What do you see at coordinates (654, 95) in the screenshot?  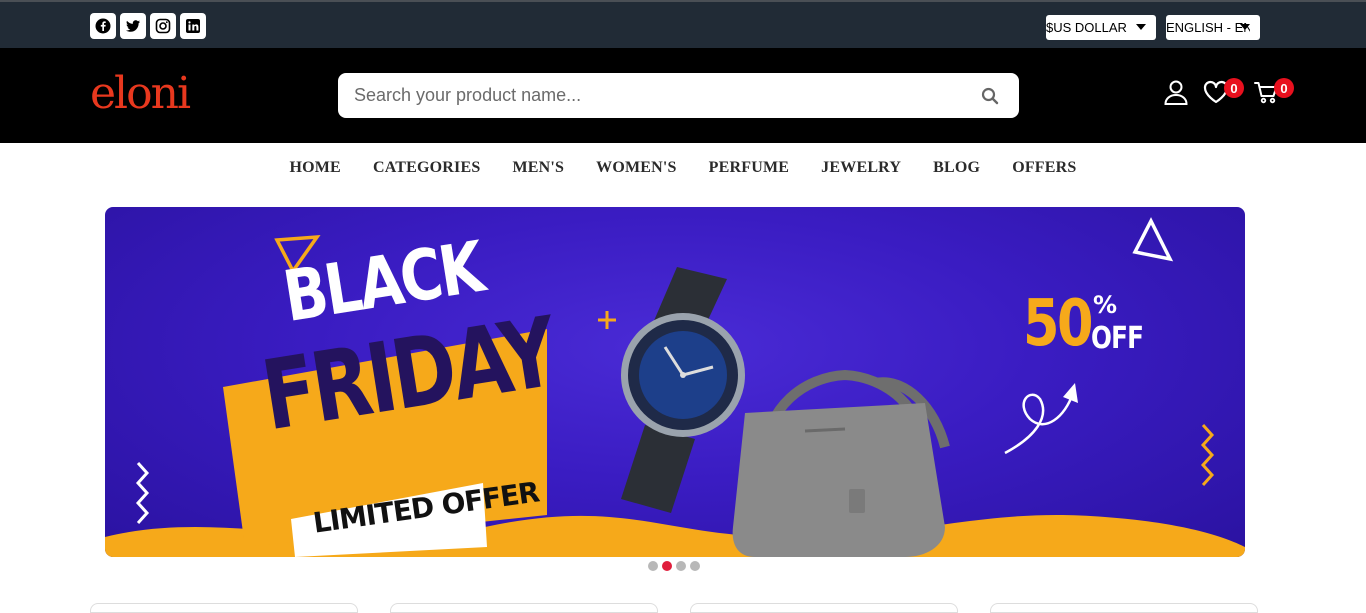 I see `search-input` at bounding box center [654, 95].